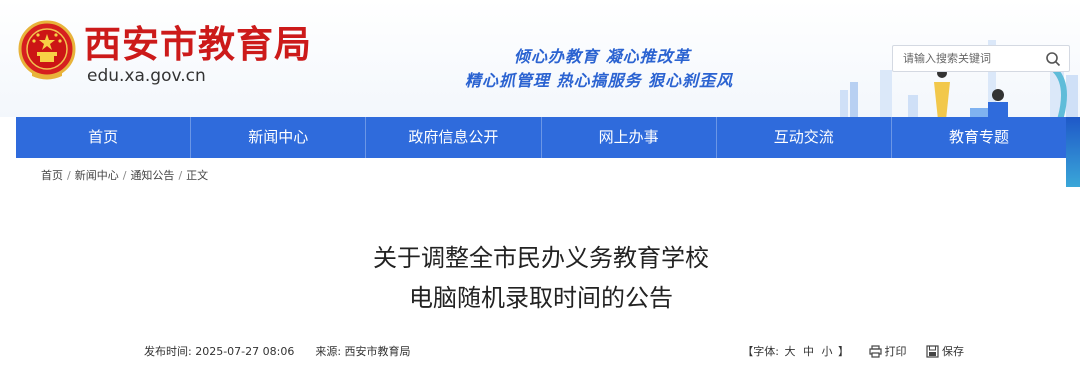 Image resolution: width=1080 pixels, height=374 pixels. I want to click on breadcrumb-item-current: 正文, so click(197, 175).